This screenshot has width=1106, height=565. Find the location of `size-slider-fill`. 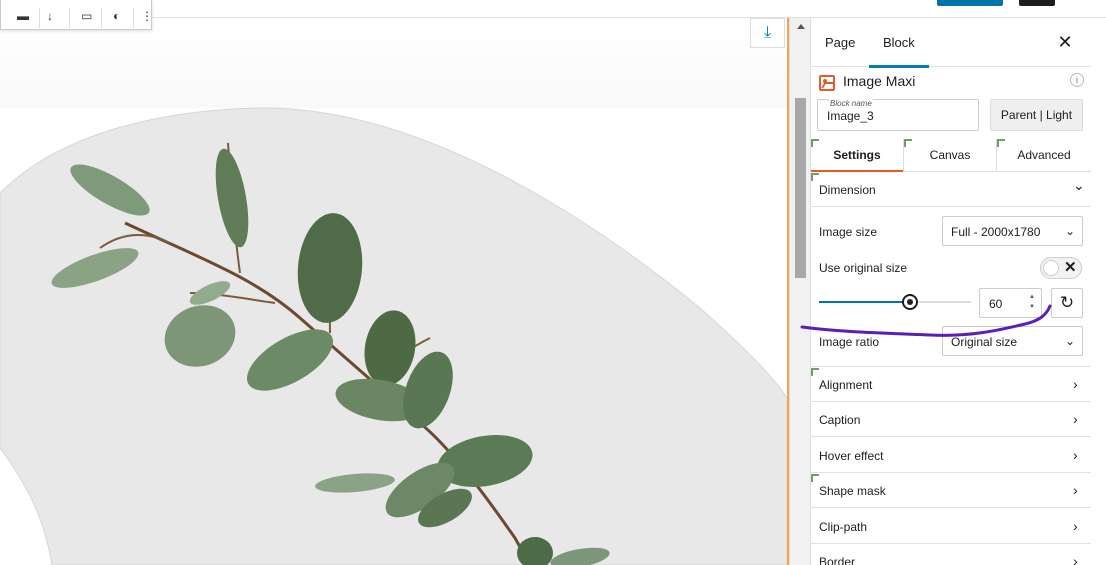

size-slider-fill is located at coordinates (864, 302).